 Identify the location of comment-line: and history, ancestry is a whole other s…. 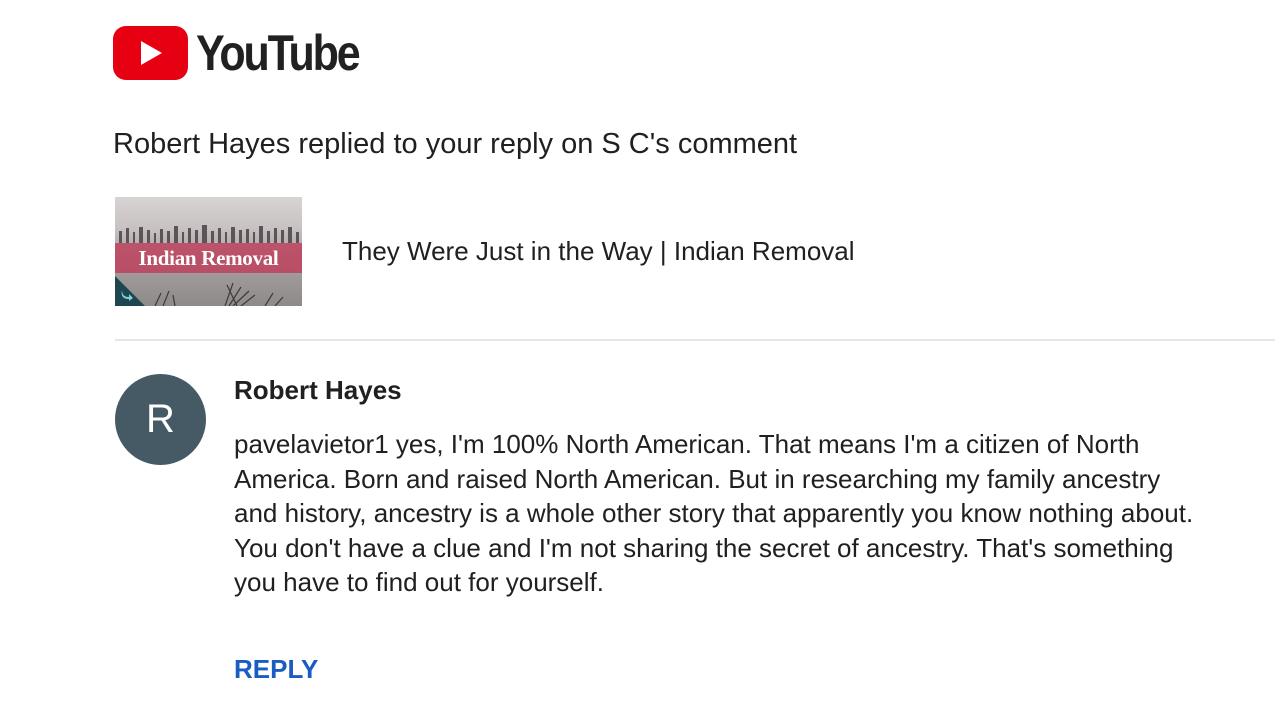
(714, 513).